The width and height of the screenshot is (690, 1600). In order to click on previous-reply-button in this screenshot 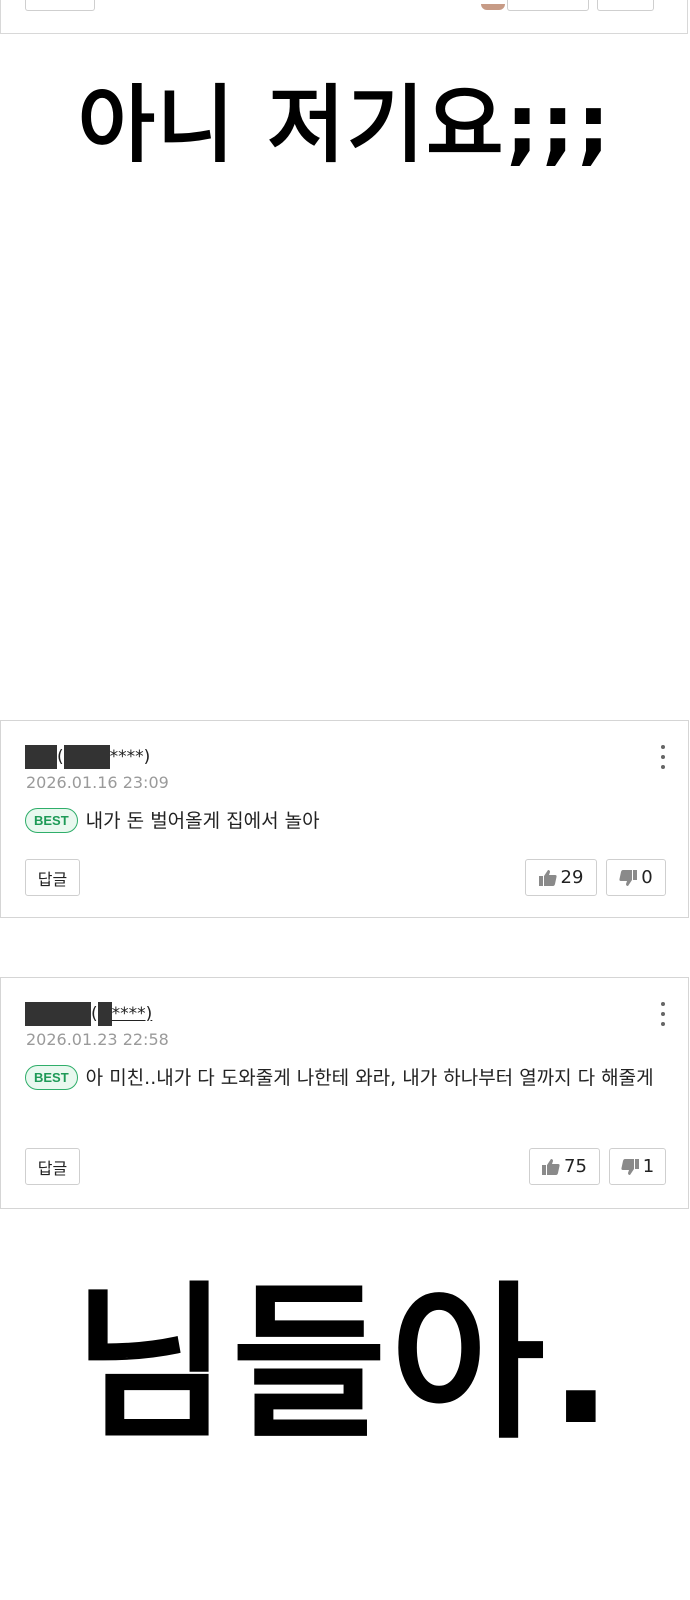, I will do `click(60, 5)`.